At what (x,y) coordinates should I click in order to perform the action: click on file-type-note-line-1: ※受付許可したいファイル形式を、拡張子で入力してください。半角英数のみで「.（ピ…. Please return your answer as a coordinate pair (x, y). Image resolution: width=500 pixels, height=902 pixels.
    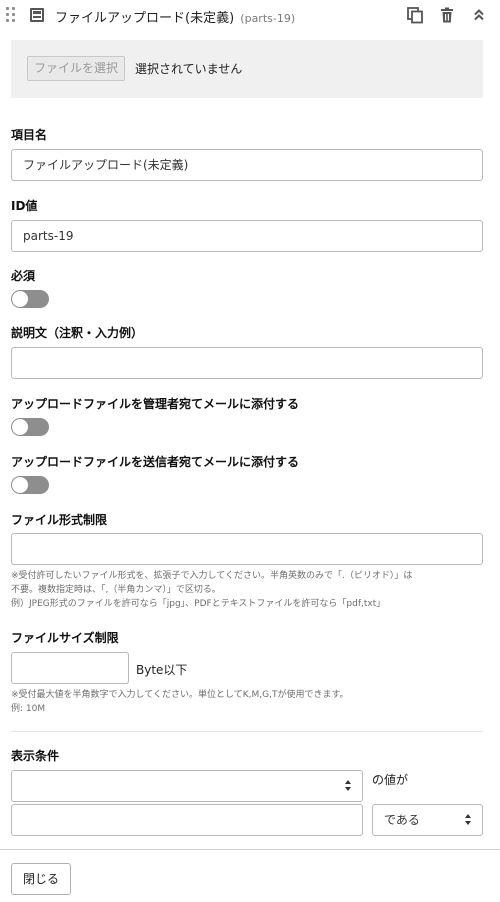
    Looking at the image, I should click on (212, 576).